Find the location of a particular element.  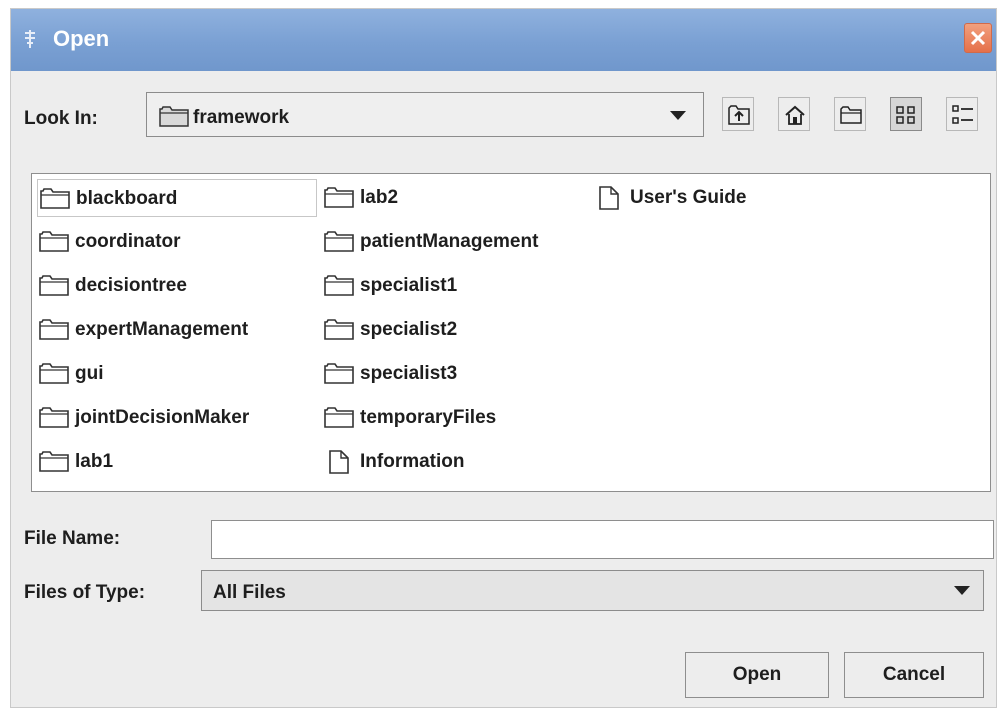

file-item: Information is located at coordinates (457, 462).